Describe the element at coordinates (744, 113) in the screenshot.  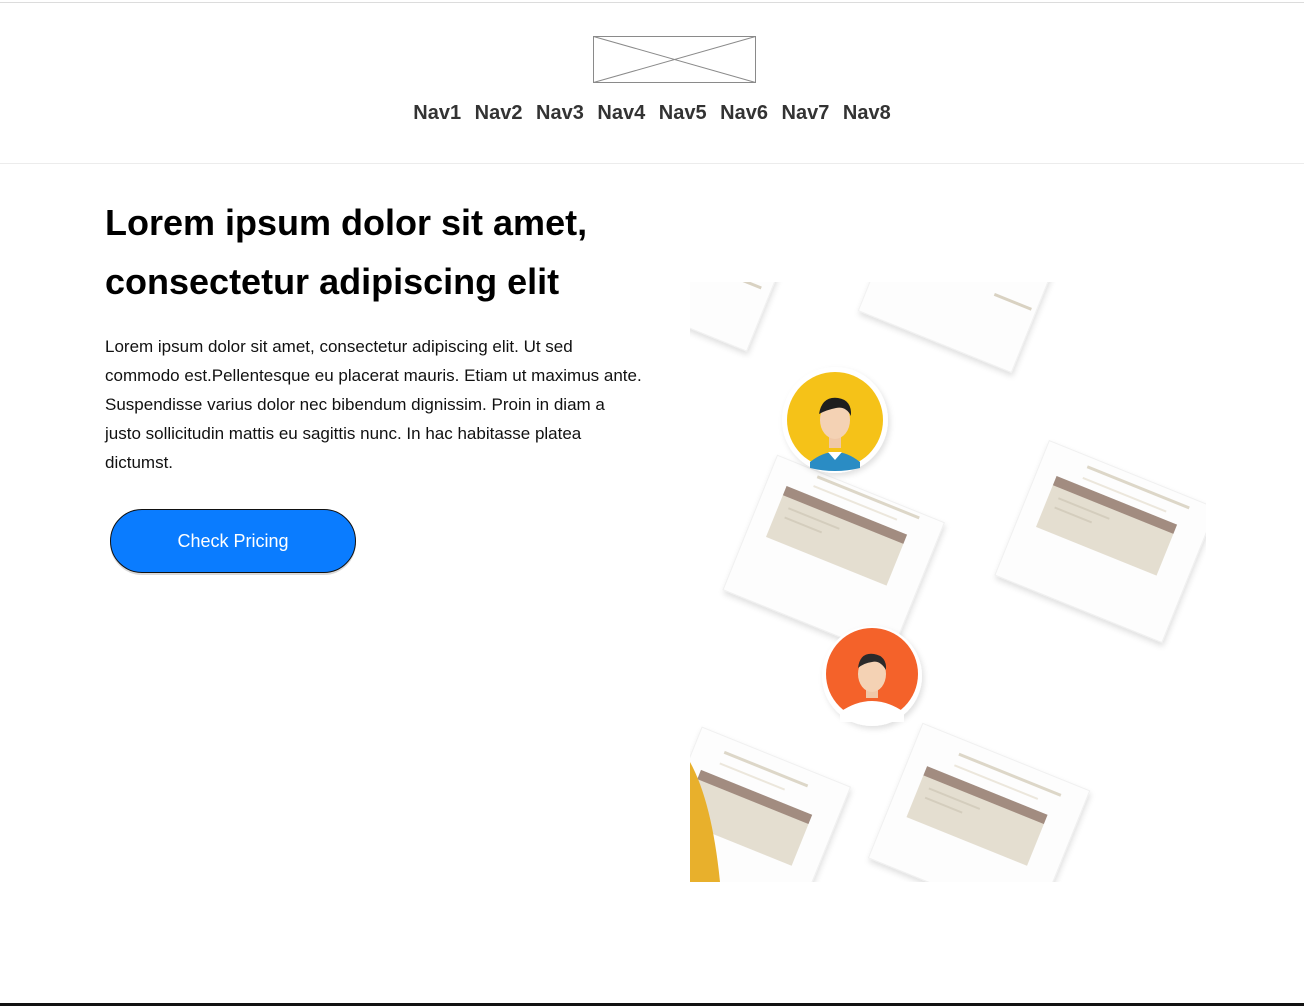
I see `nav-item-6: Nav6` at that location.